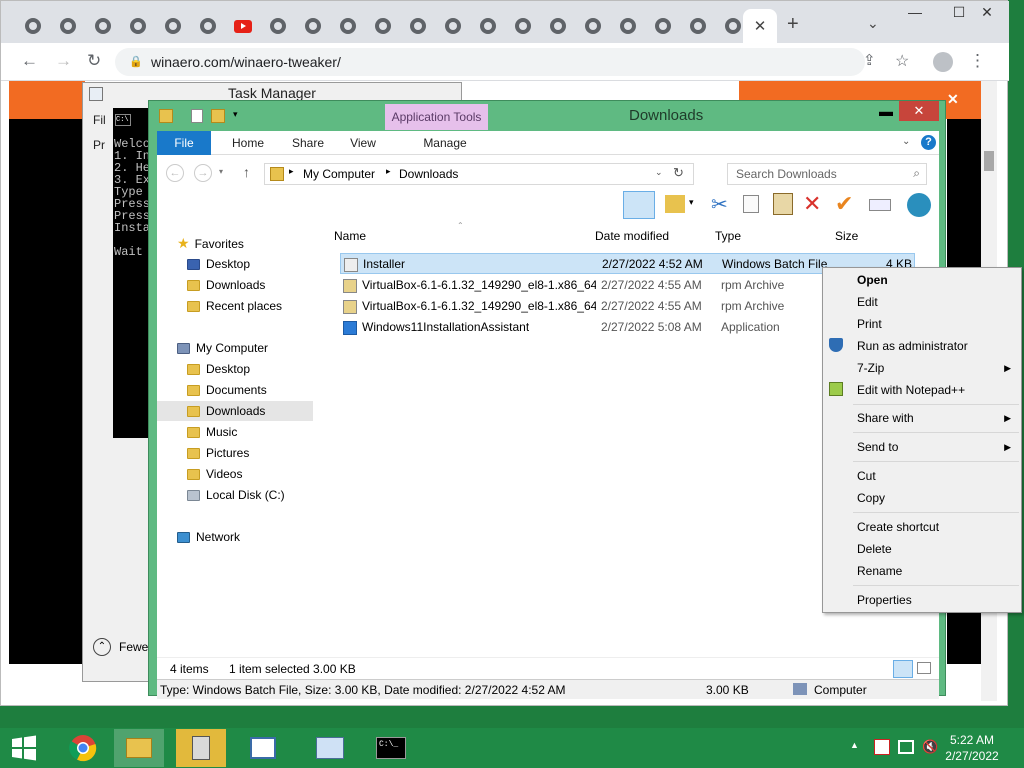  Describe the element at coordinates (922, 390) in the screenshot. I see `menu-edit-notepadpp: Edit with Notepad++` at that location.